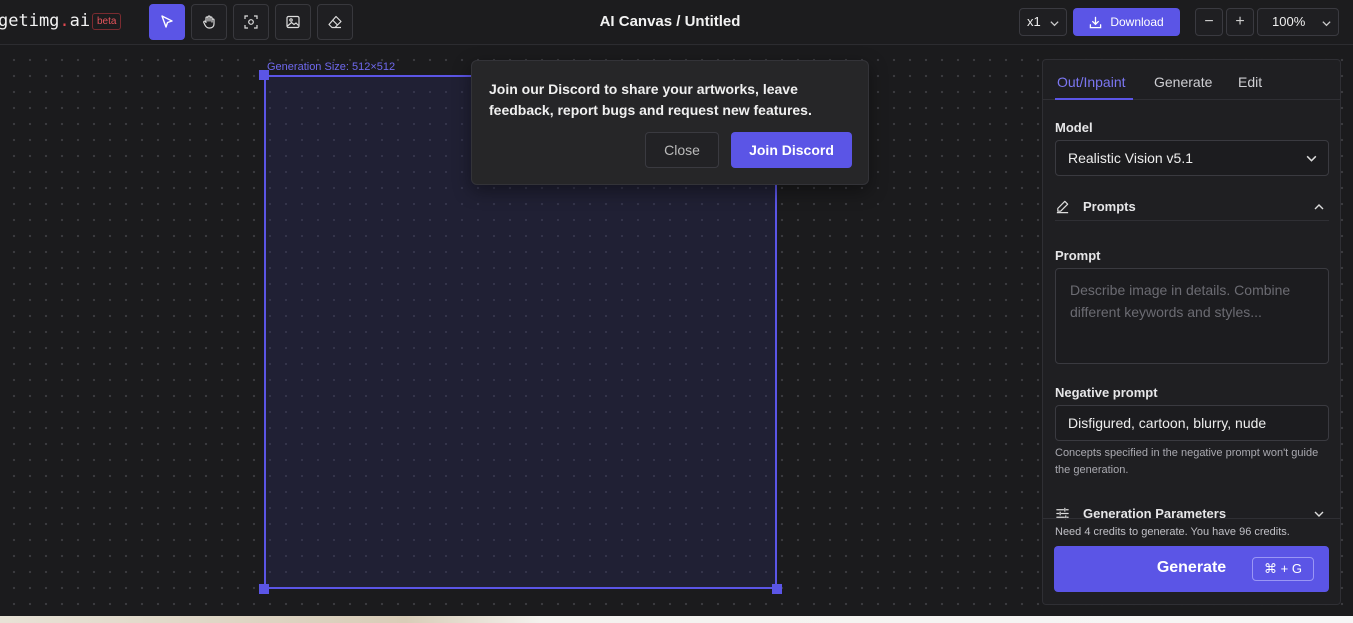 The width and height of the screenshot is (1353, 623). I want to click on batch-multiplier-select: x1, so click(1043, 22).